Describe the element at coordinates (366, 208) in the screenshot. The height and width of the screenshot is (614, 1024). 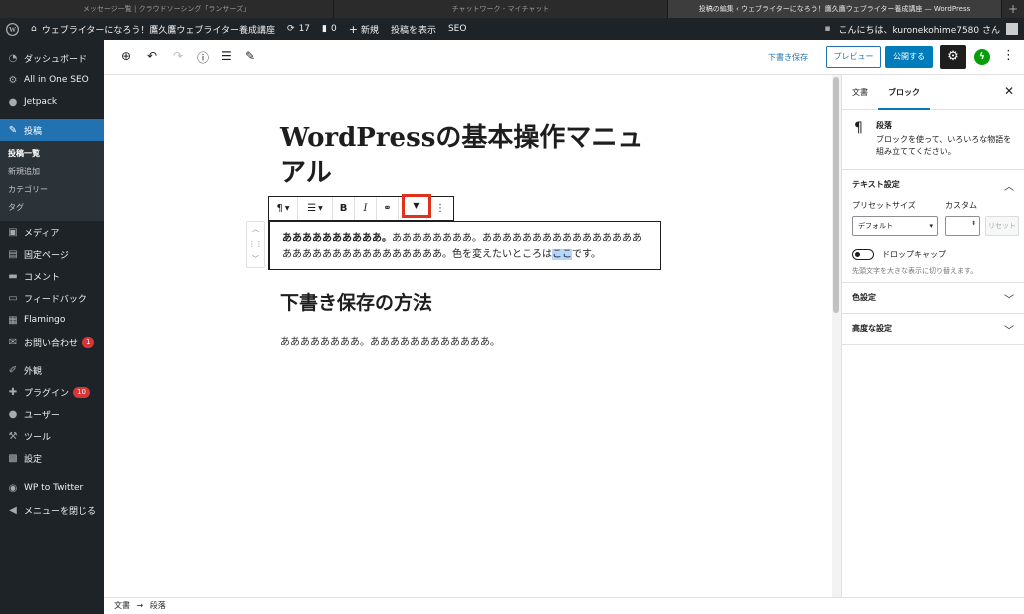
I see `italic-button: I` at that location.